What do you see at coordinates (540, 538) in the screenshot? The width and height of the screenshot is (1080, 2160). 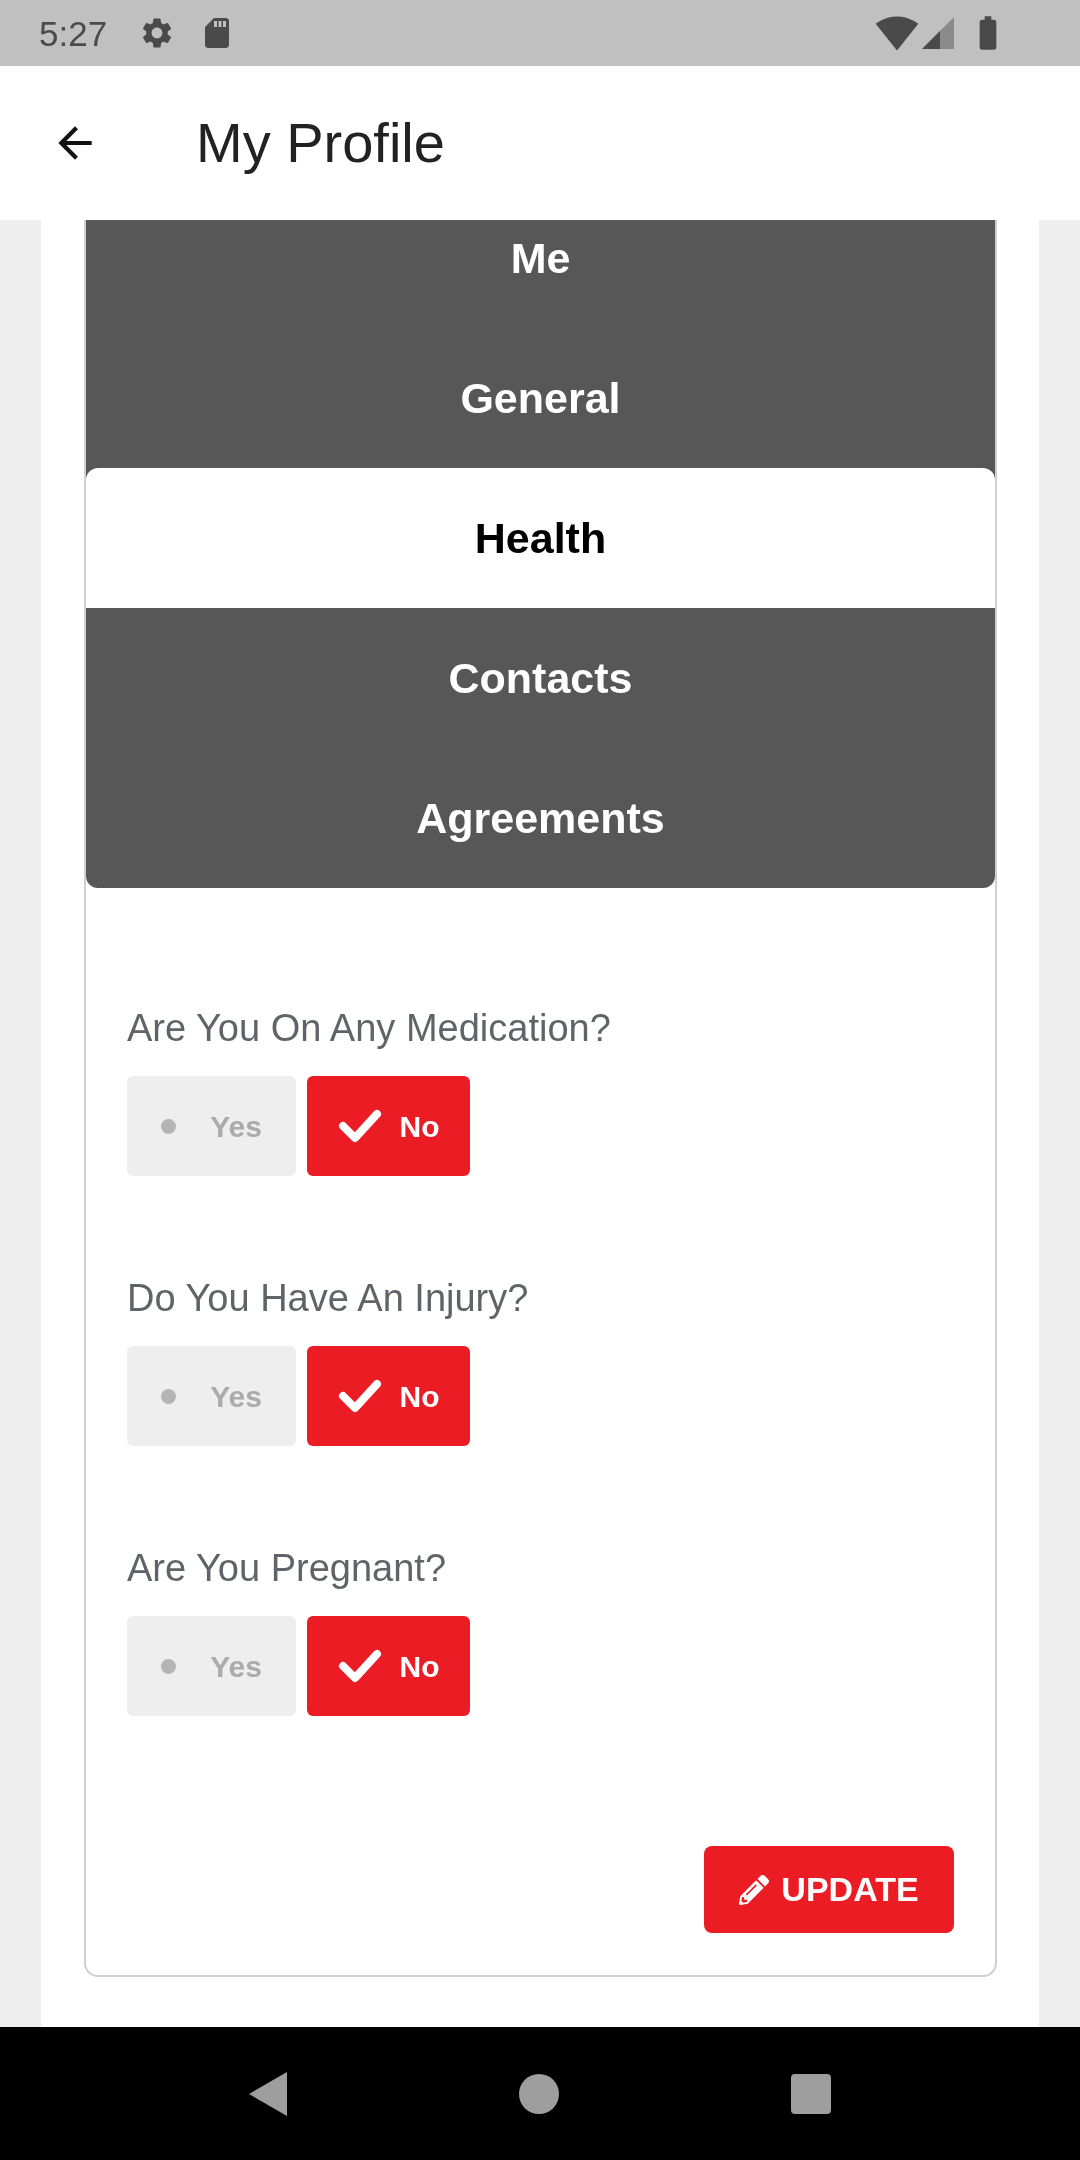 I see `tab: Health` at bounding box center [540, 538].